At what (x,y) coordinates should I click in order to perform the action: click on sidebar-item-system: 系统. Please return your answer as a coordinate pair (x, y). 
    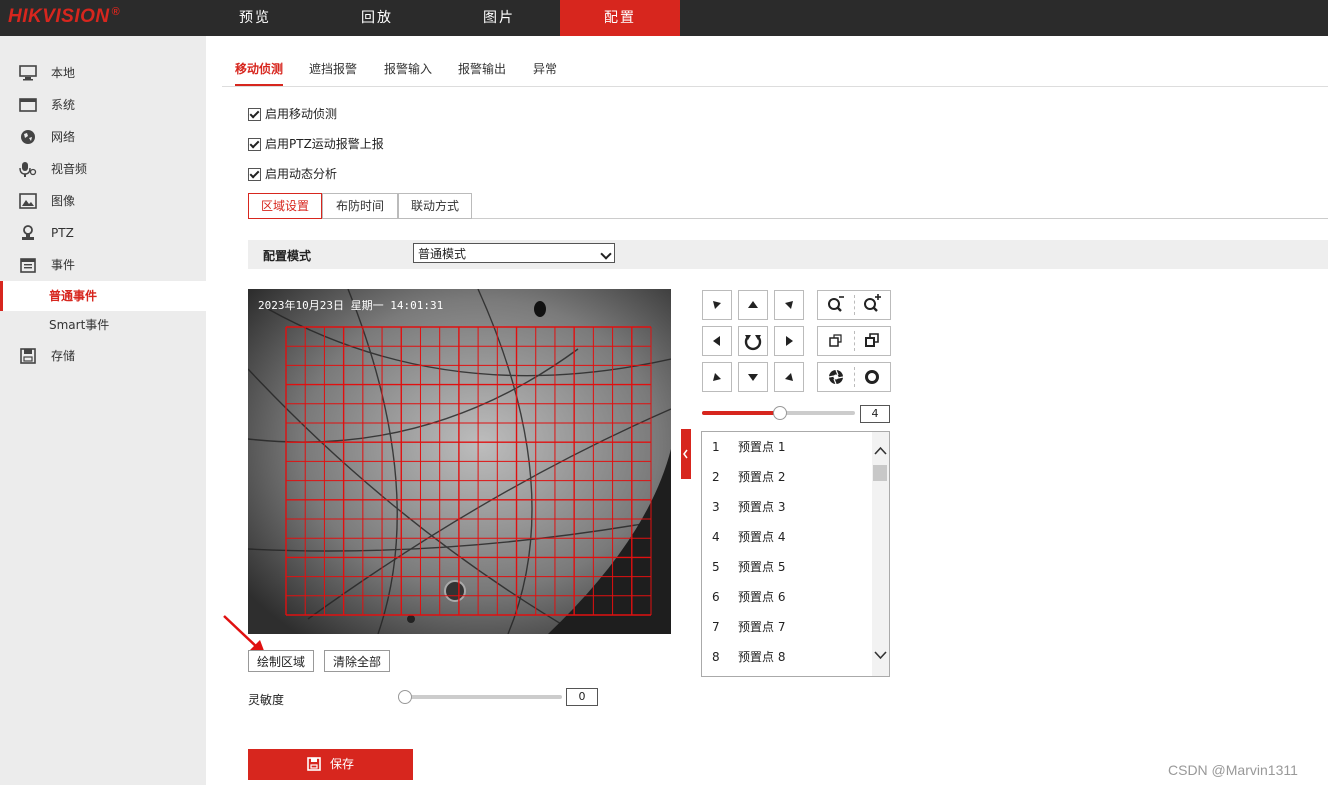
    Looking at the image, I should click on (103, 105).